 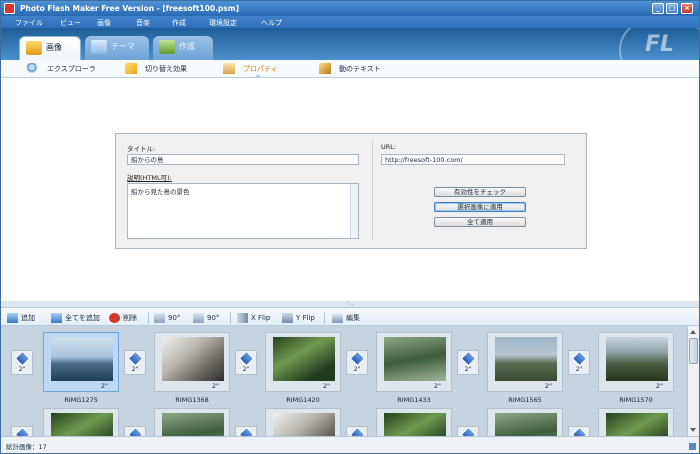 I want to click on delete-button: 削除, so click(x=123, y=318).